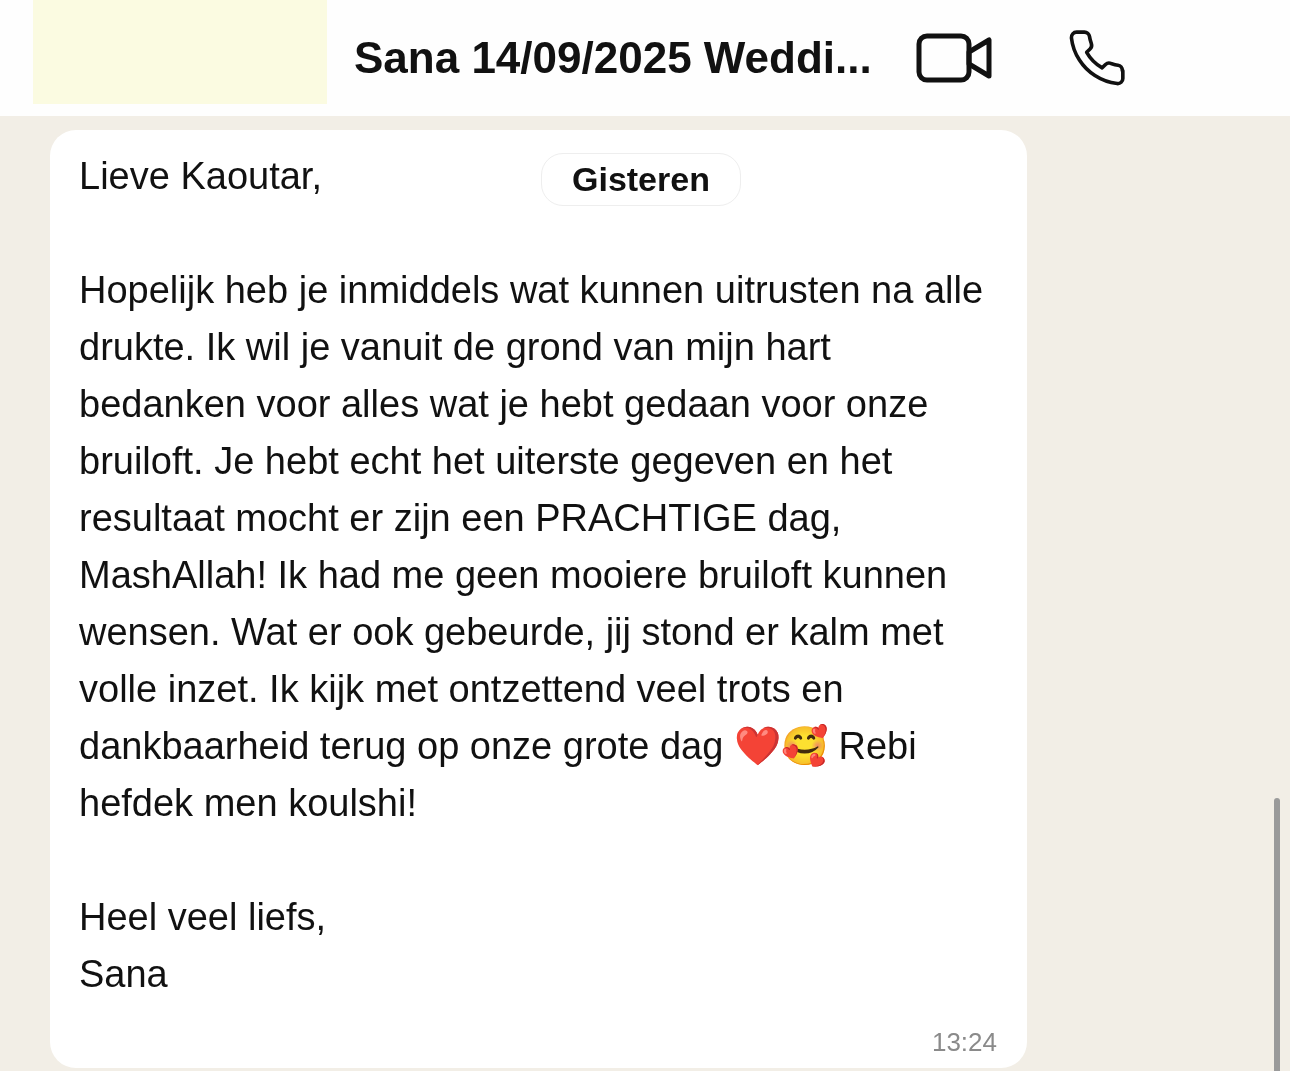 This screenshot has height=1071, width=1290. I want to click on scrollbar-thumb, so click(1277, 934).